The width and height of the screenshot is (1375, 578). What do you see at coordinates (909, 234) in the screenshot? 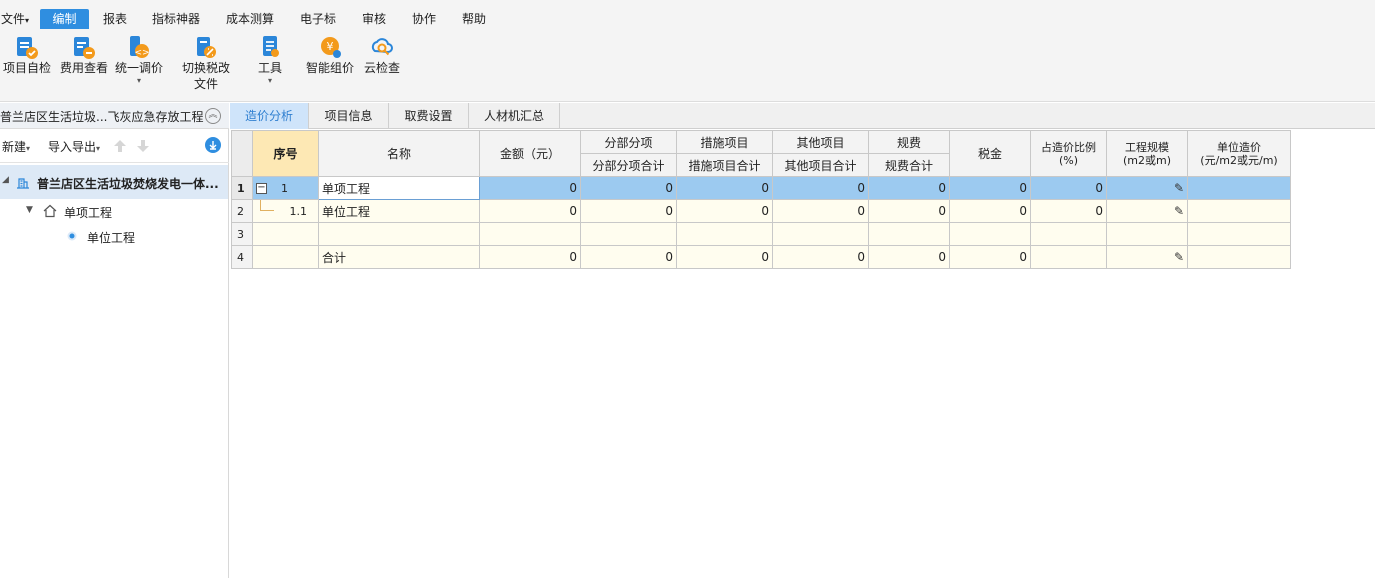
I see `cell-gf` at bounding box center [909, 234].